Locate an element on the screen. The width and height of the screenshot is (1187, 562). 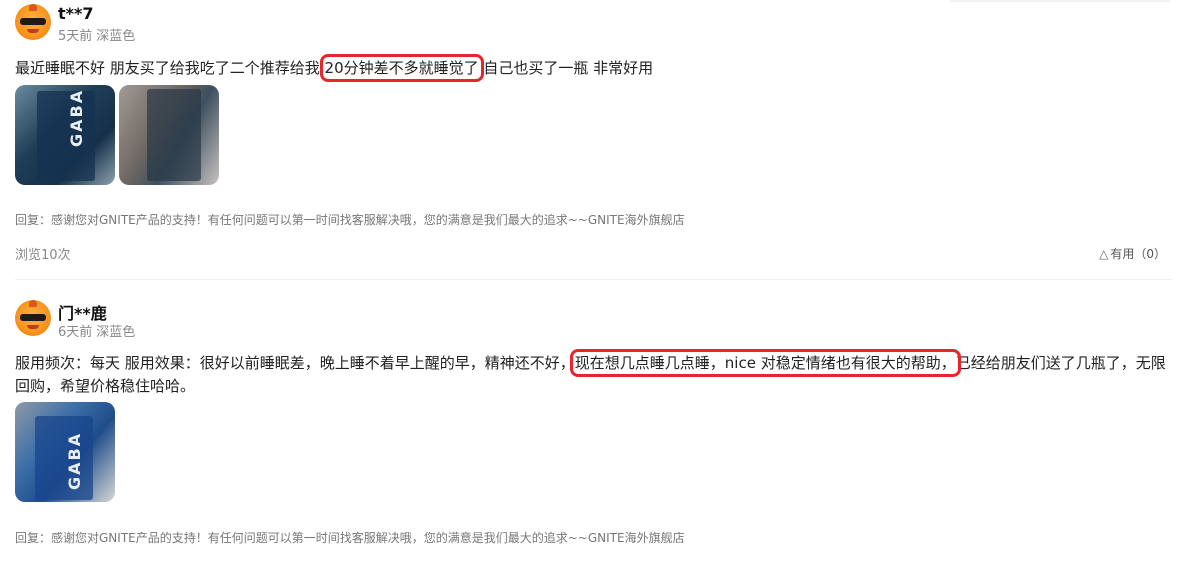
triangle-up-outline-icon: △ is located at coordinates (1104, 254).